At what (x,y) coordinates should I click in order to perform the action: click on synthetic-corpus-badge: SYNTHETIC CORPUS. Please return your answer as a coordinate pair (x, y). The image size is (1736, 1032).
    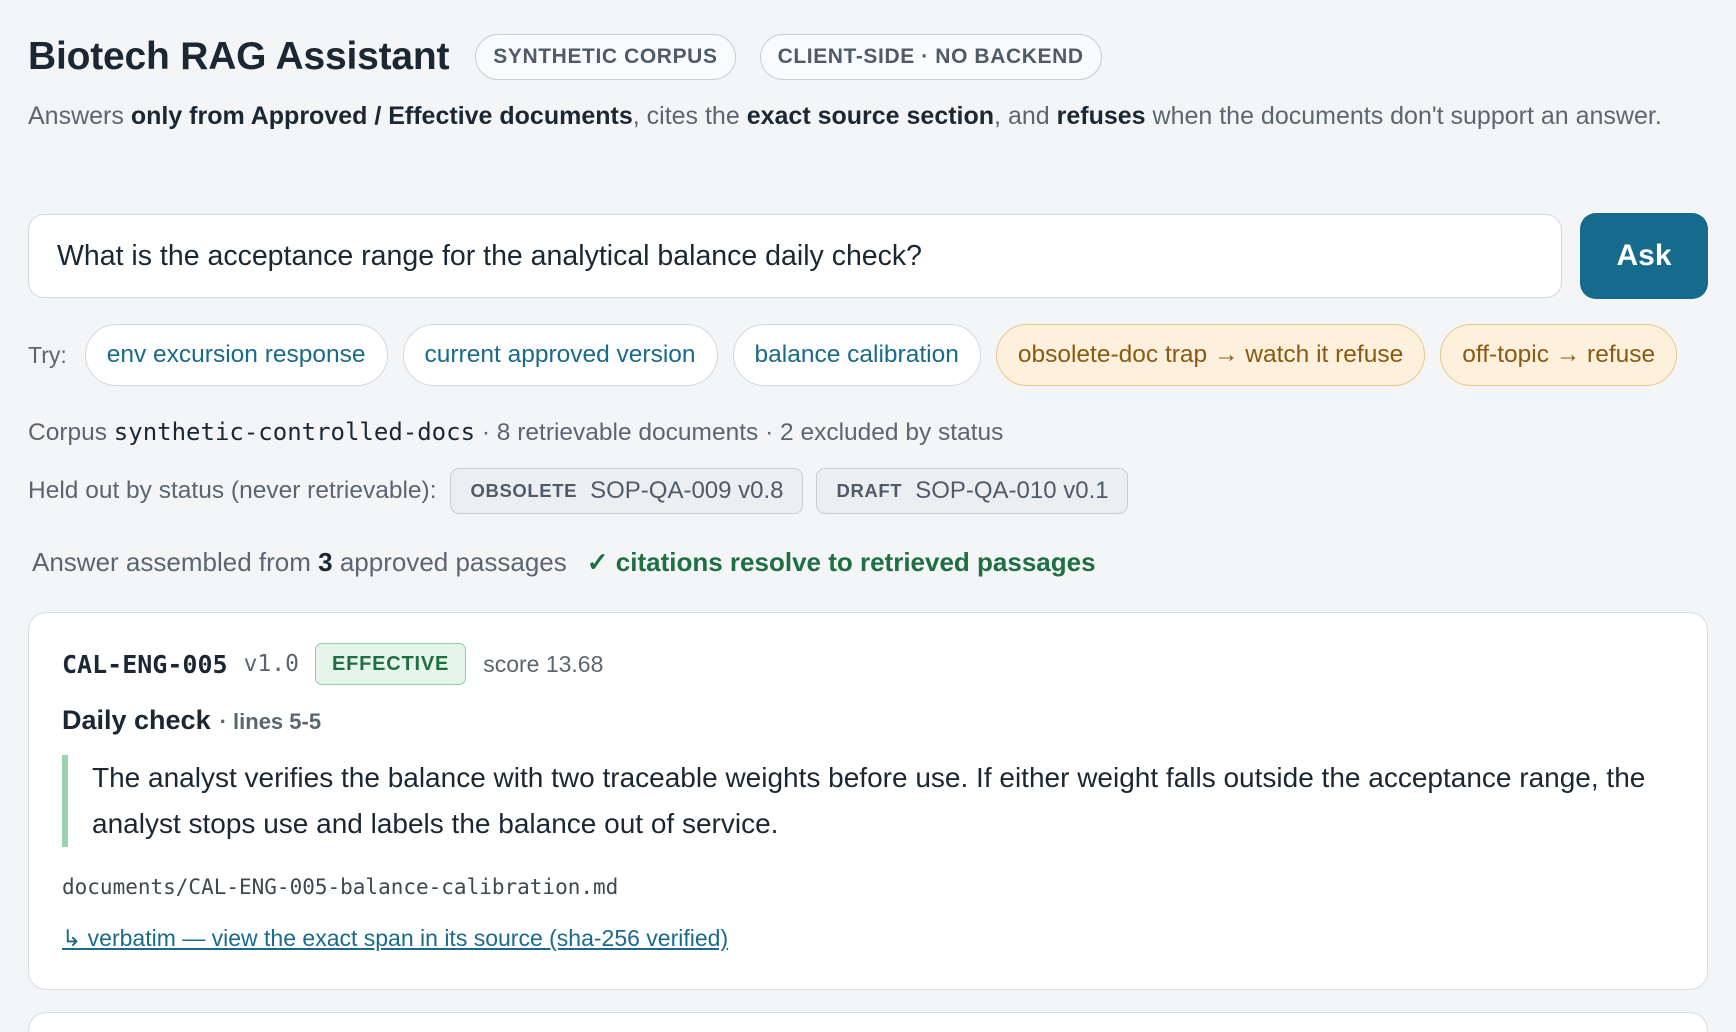
    Looking at the image, I should click on (605, 57).